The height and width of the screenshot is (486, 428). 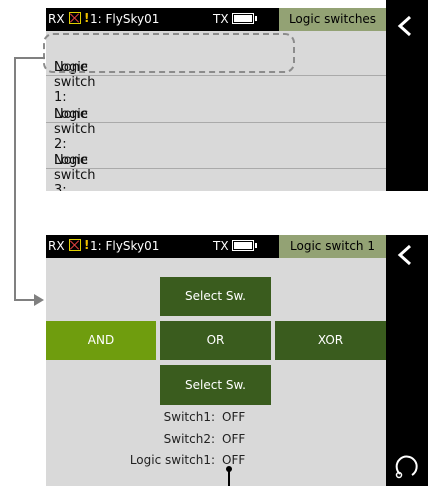 I want to click on select-switch-top-button: Select Sw., so click(x=215, y=296).